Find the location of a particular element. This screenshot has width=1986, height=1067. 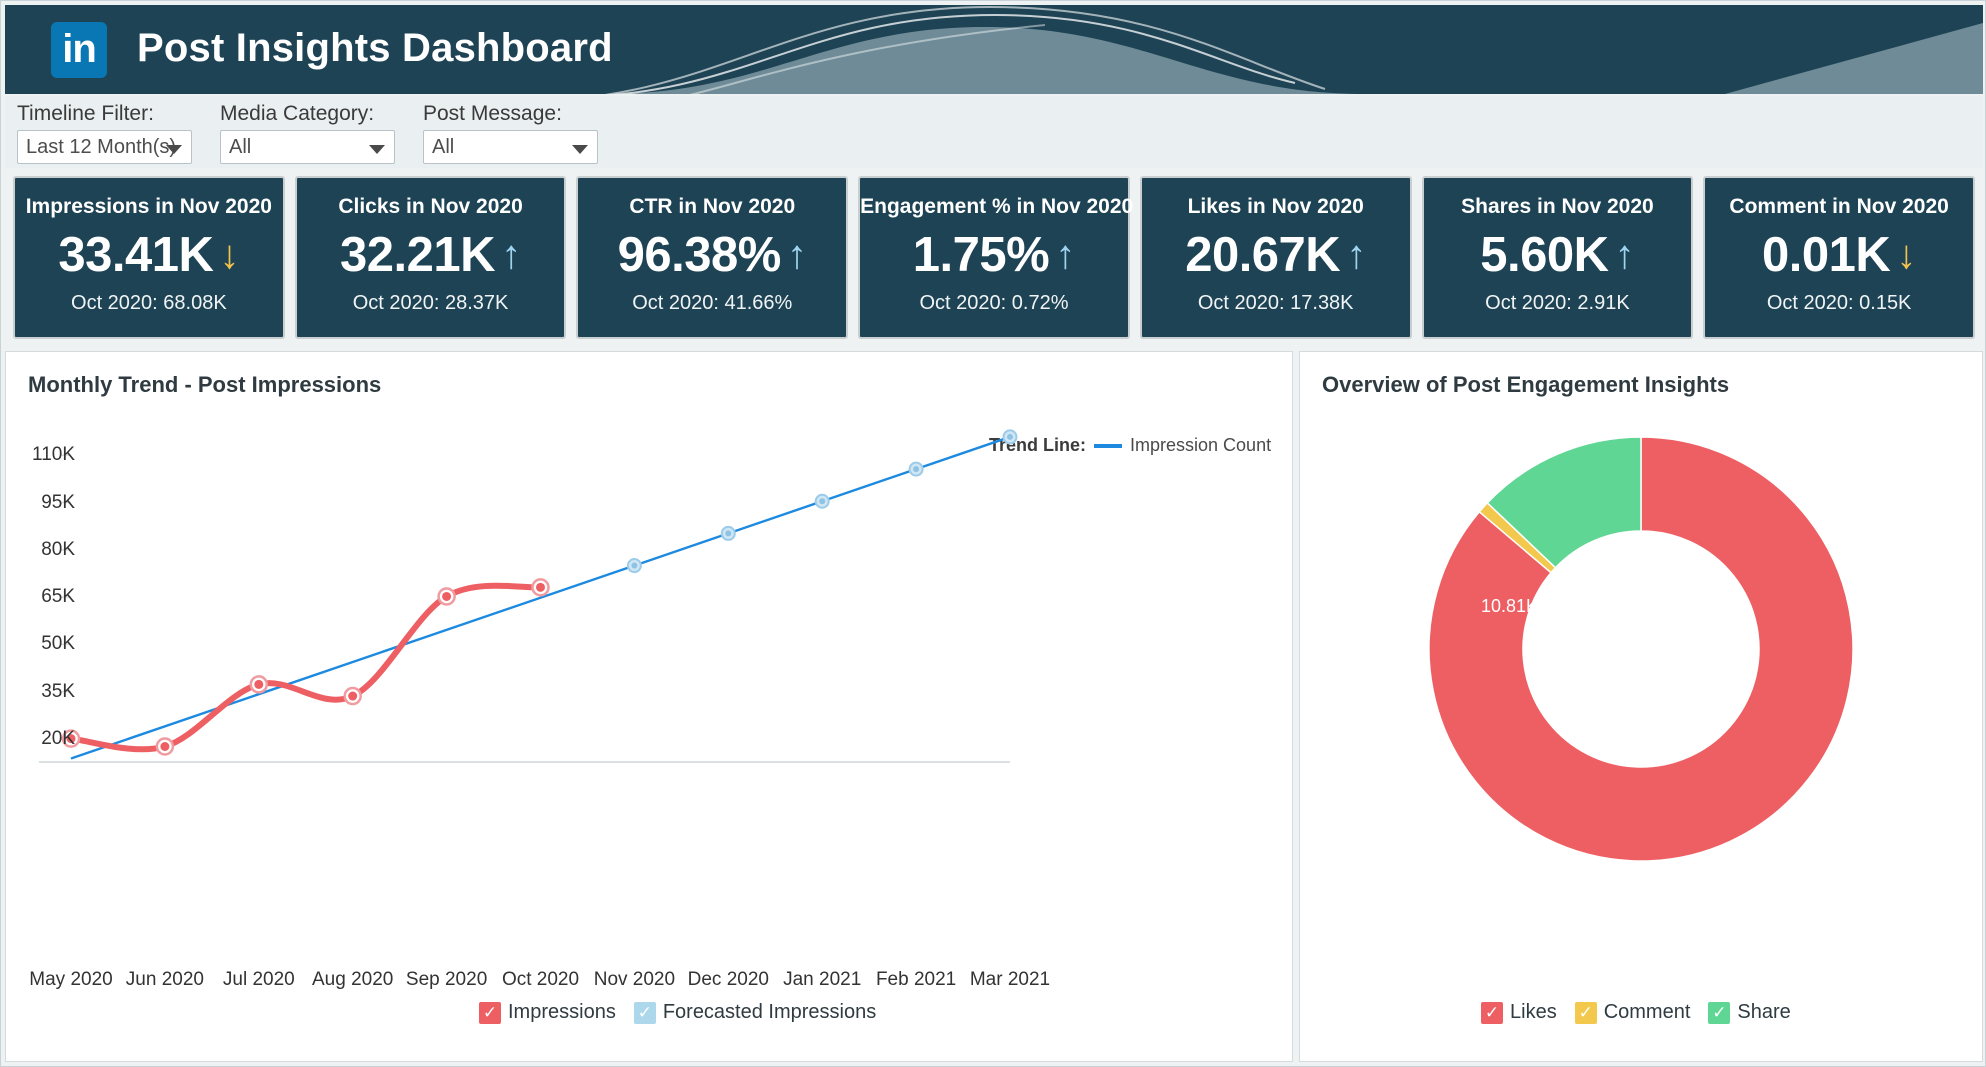

legend-item: ✓ Share is located at coordinates (1749, 1012).